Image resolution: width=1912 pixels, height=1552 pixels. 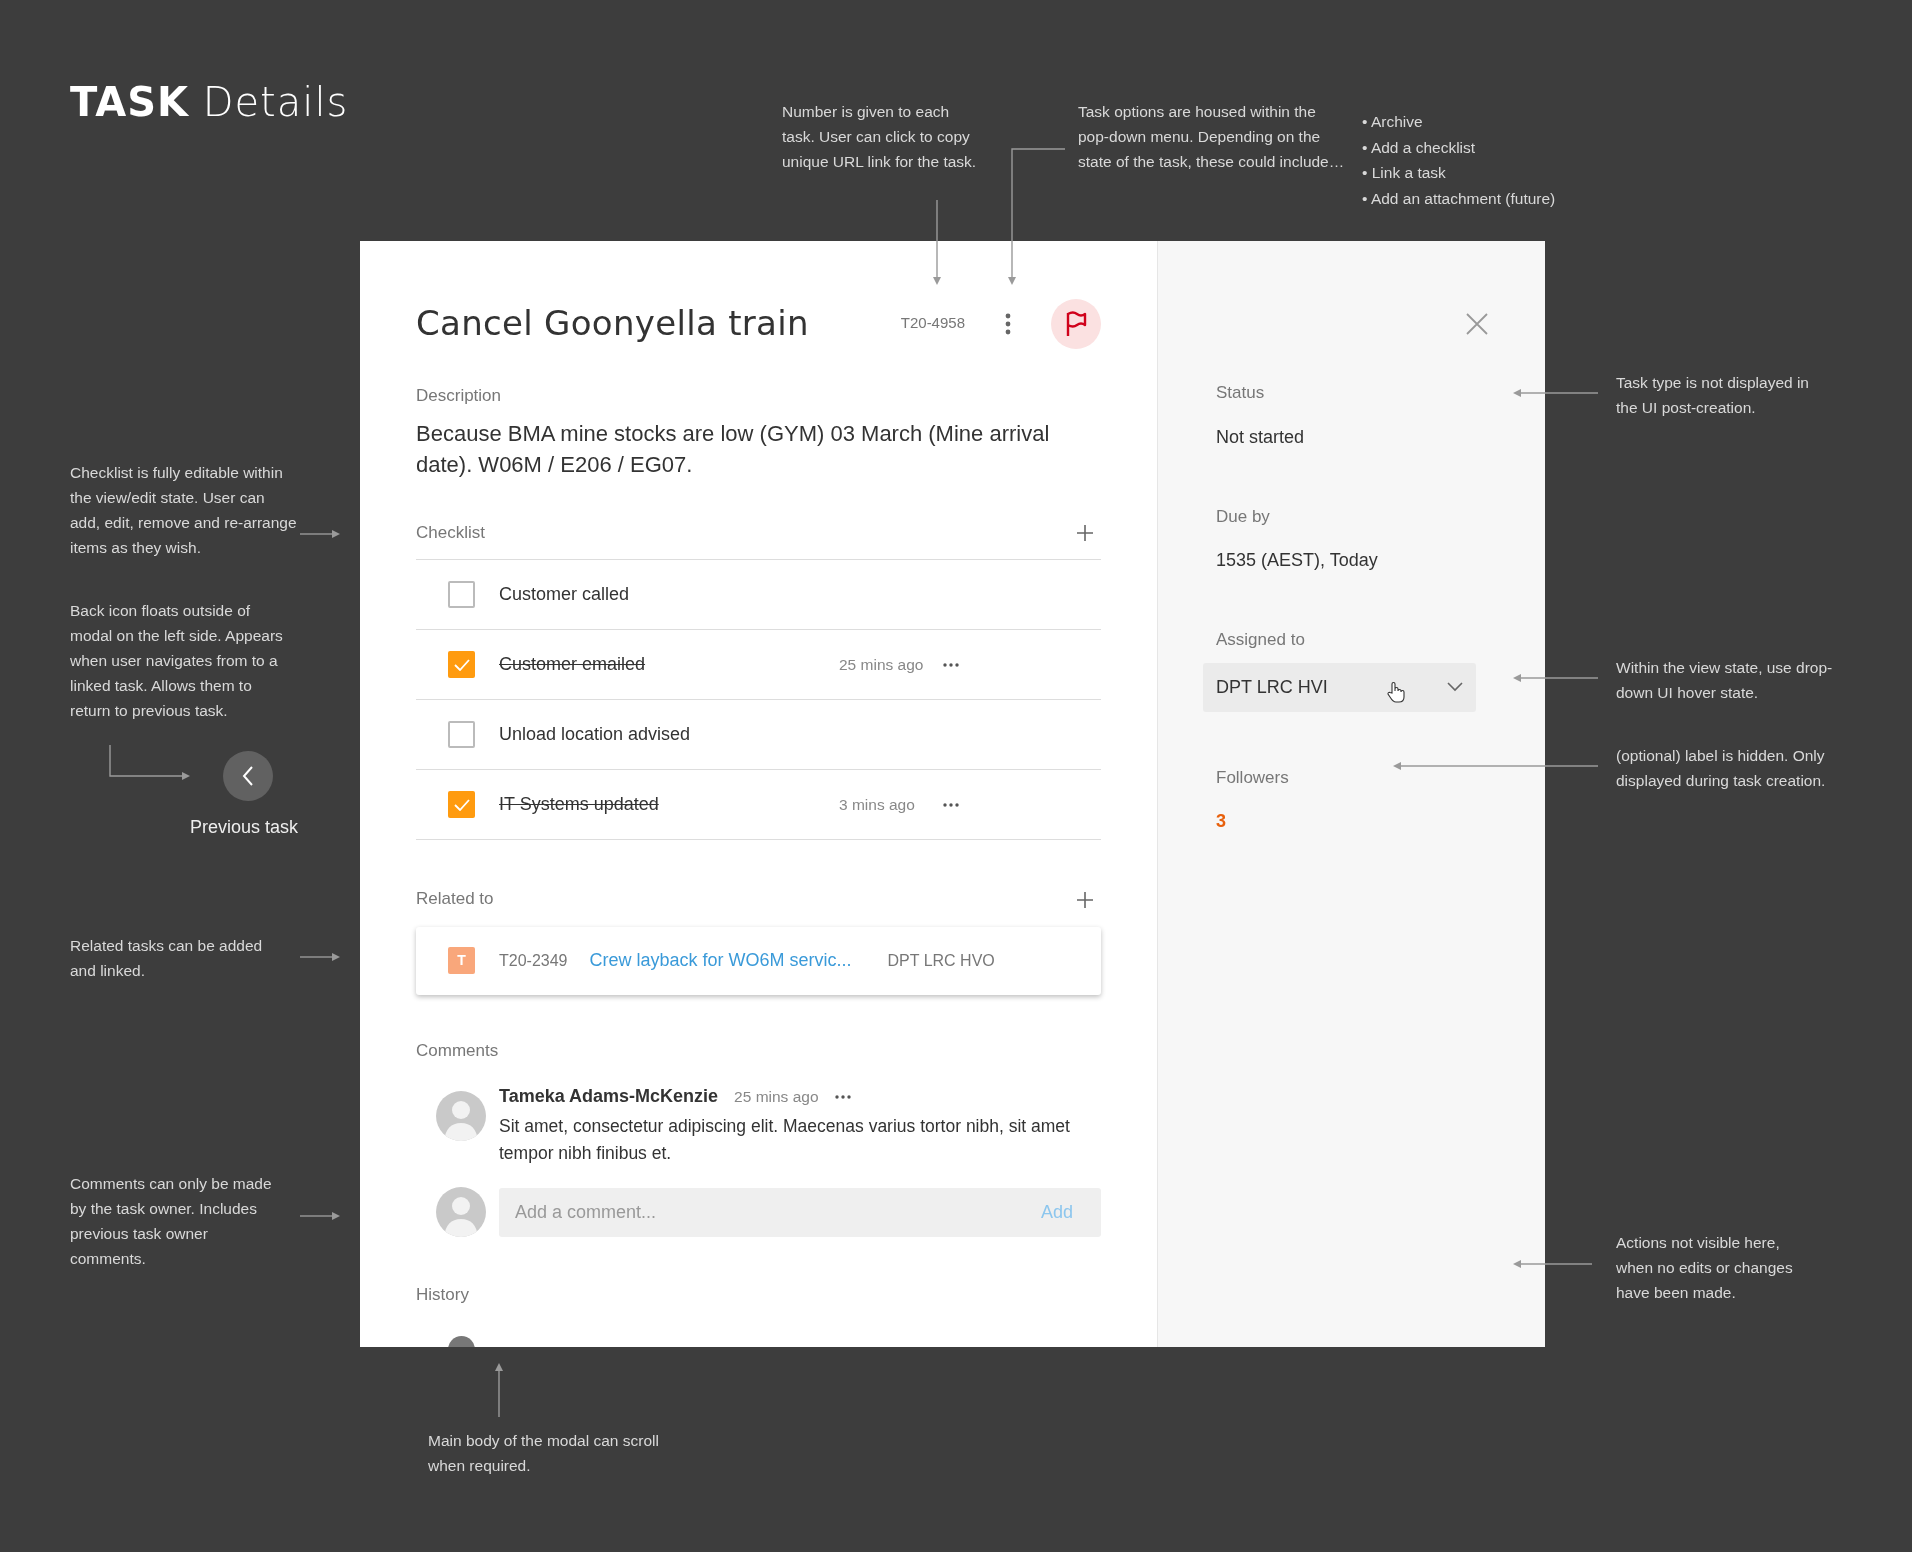 I want to click on section-label: Checklist, so click(x=450, y=532).